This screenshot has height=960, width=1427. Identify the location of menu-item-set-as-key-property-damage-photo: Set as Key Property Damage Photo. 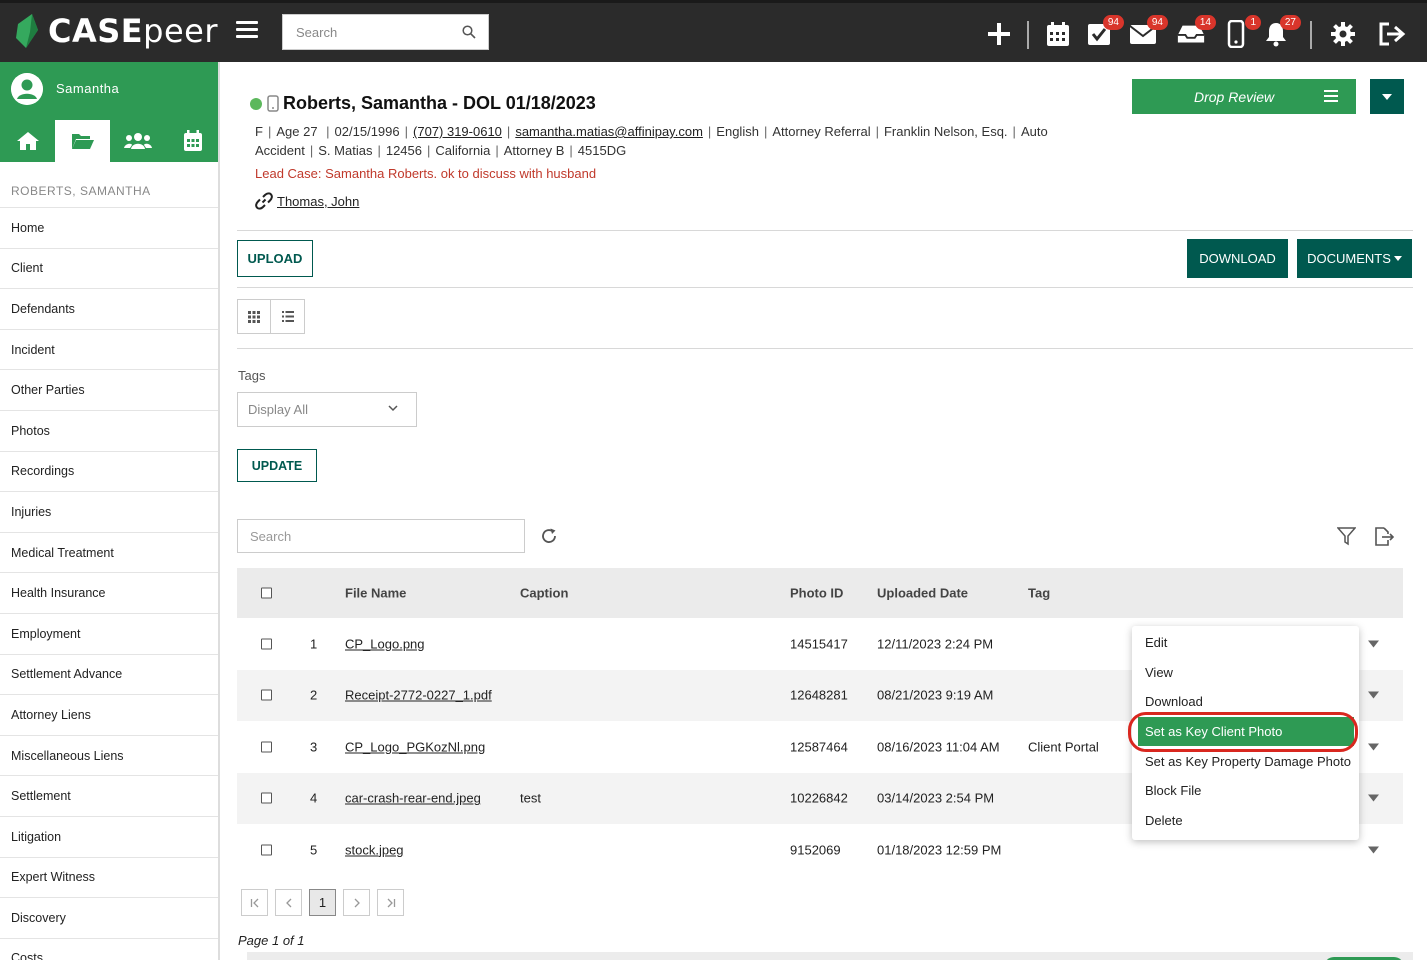
(1245, 761).